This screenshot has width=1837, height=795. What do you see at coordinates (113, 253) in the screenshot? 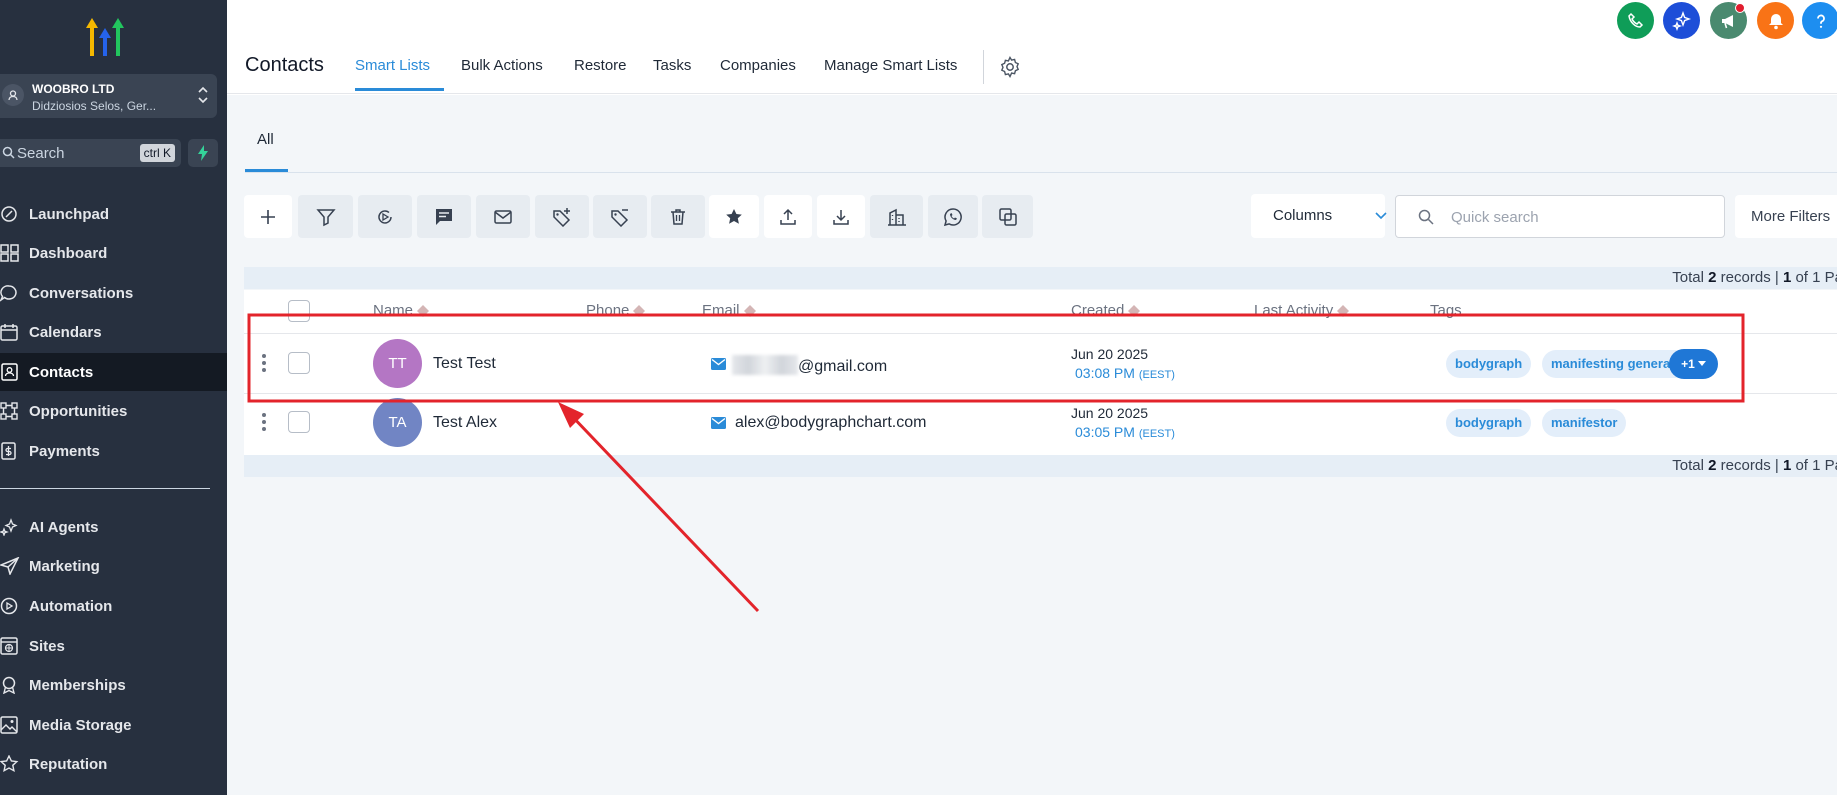
I see `sidebar-item-dashboard: Dashboard` at bounding box center [113, 253].